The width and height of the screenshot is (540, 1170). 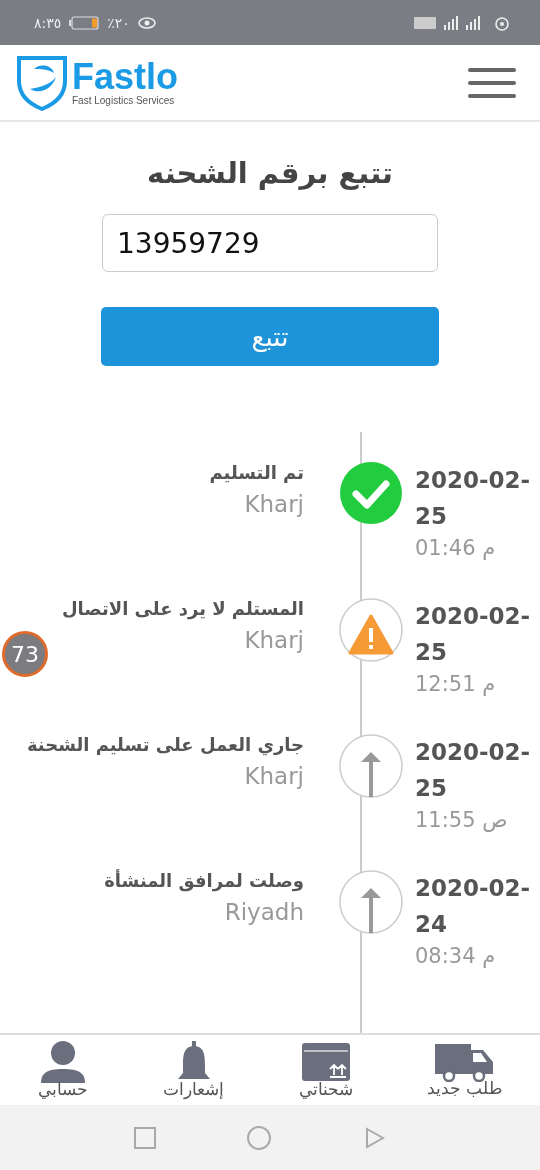 I want to click on check-icon, so click(x=371, y=493).